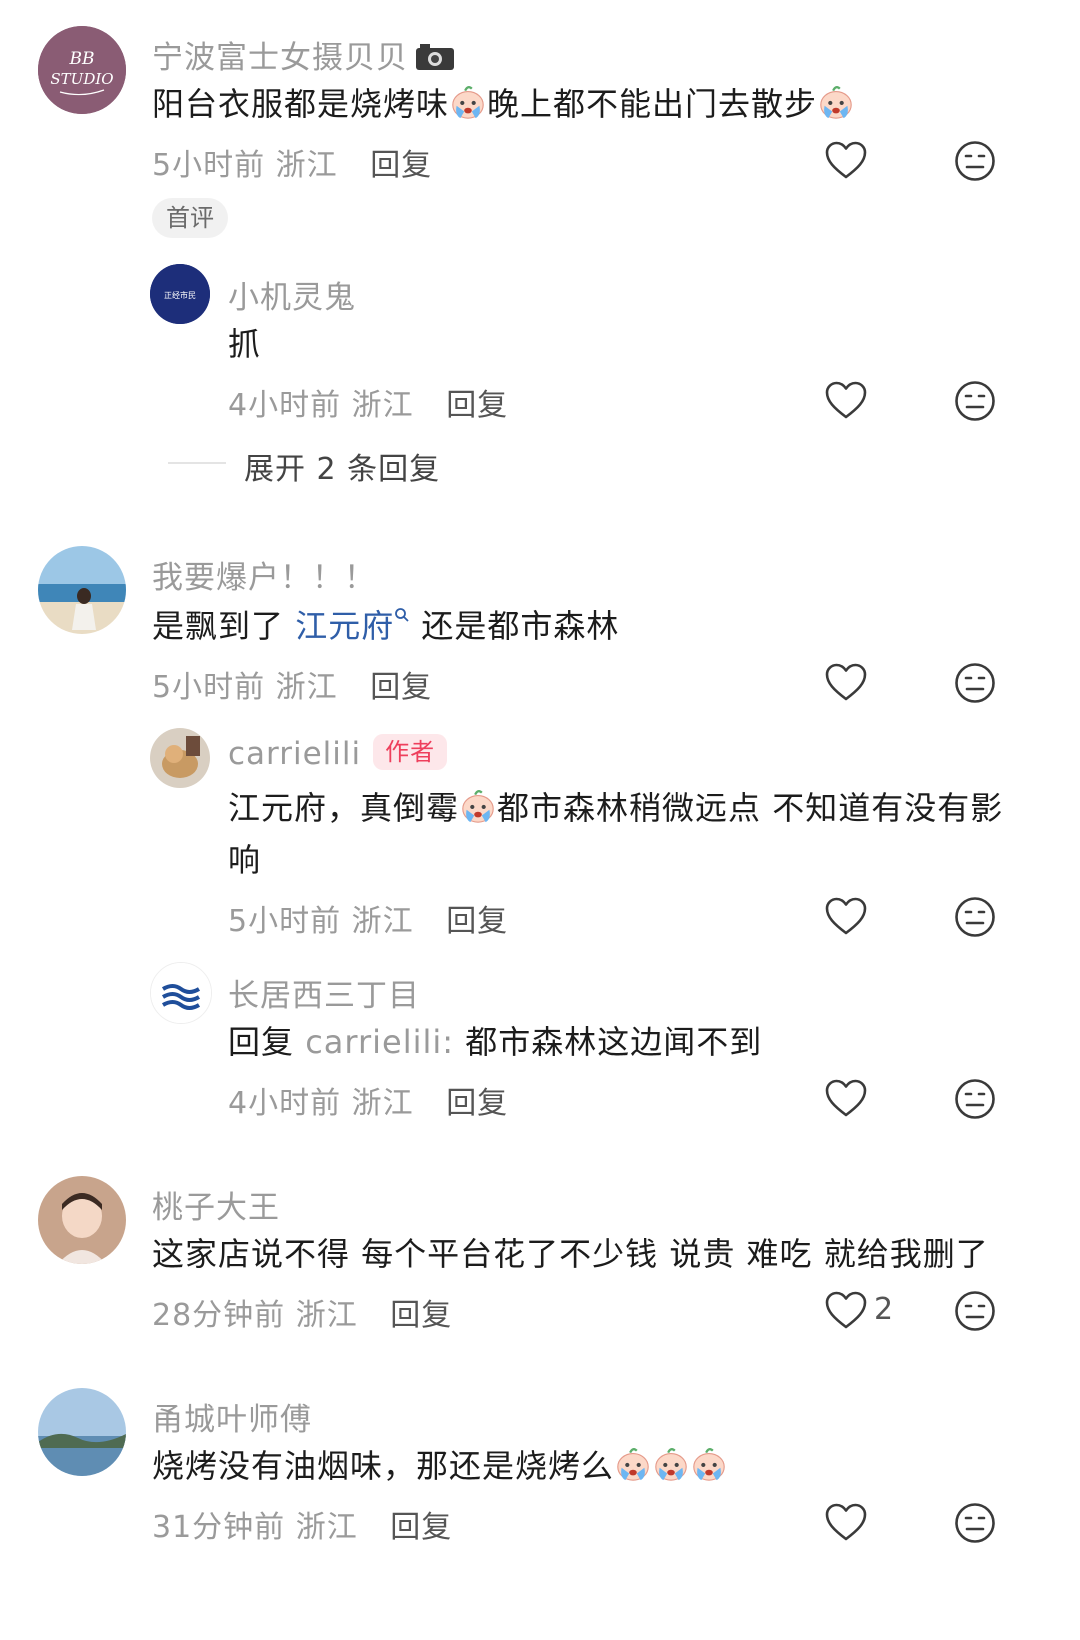 The width and height of the screenshot is (1080, 1640). I want to click on svg-text: 正经市民, so click(180, 295).